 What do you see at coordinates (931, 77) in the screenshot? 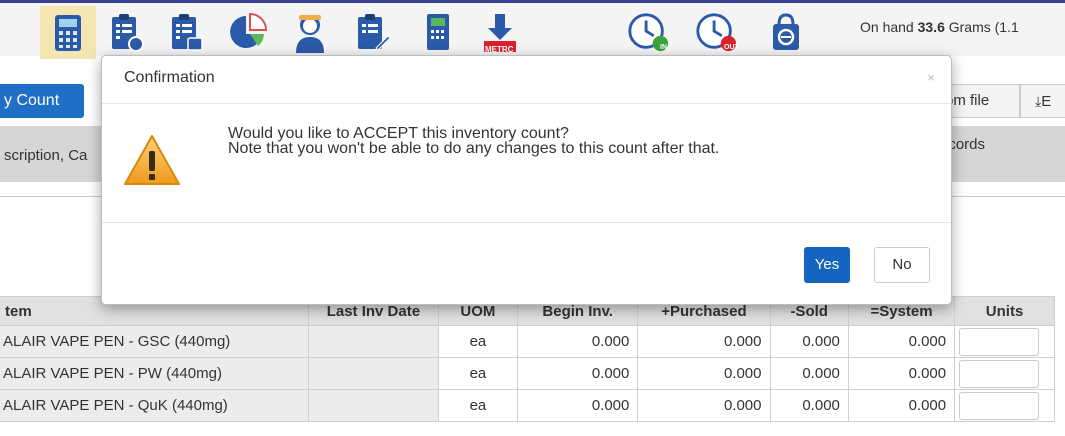
I see `close-icon: ×` at bounding box center [931, 77].